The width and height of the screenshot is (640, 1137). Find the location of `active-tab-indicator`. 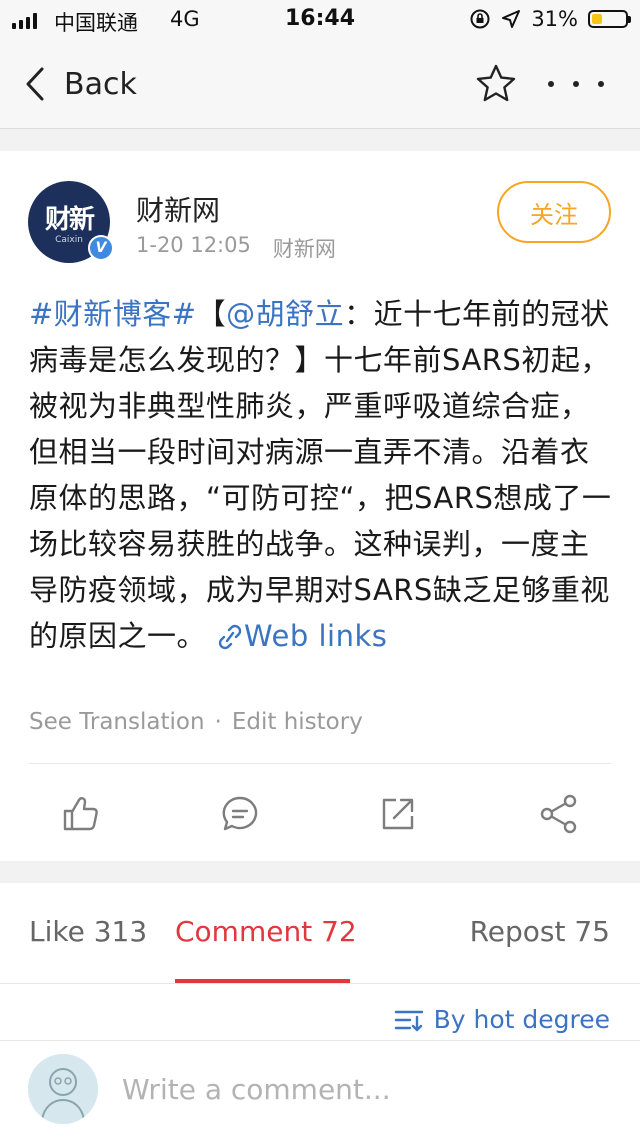

active-tab-indicator is located at coordinates (262, 981).